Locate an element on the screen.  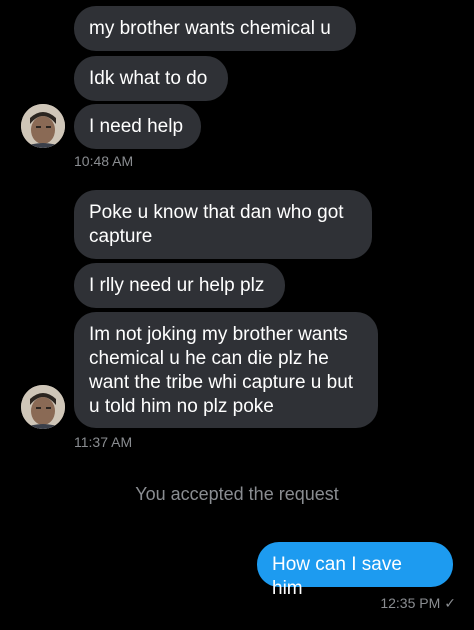
outgoing-message: How can I save him is located at coordinates (355, 570).